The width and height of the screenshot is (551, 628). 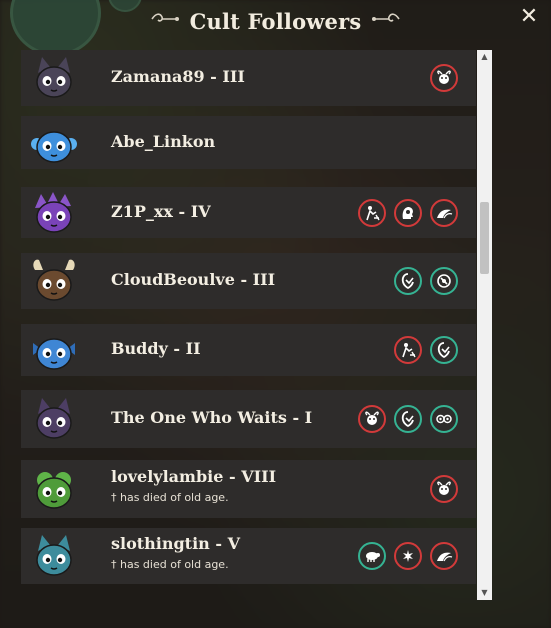 What do you see at coordinates (194, 476) in the screenshot?
I see `follower-name: lovelylambie - VIII` at bounding box center [194, 476].